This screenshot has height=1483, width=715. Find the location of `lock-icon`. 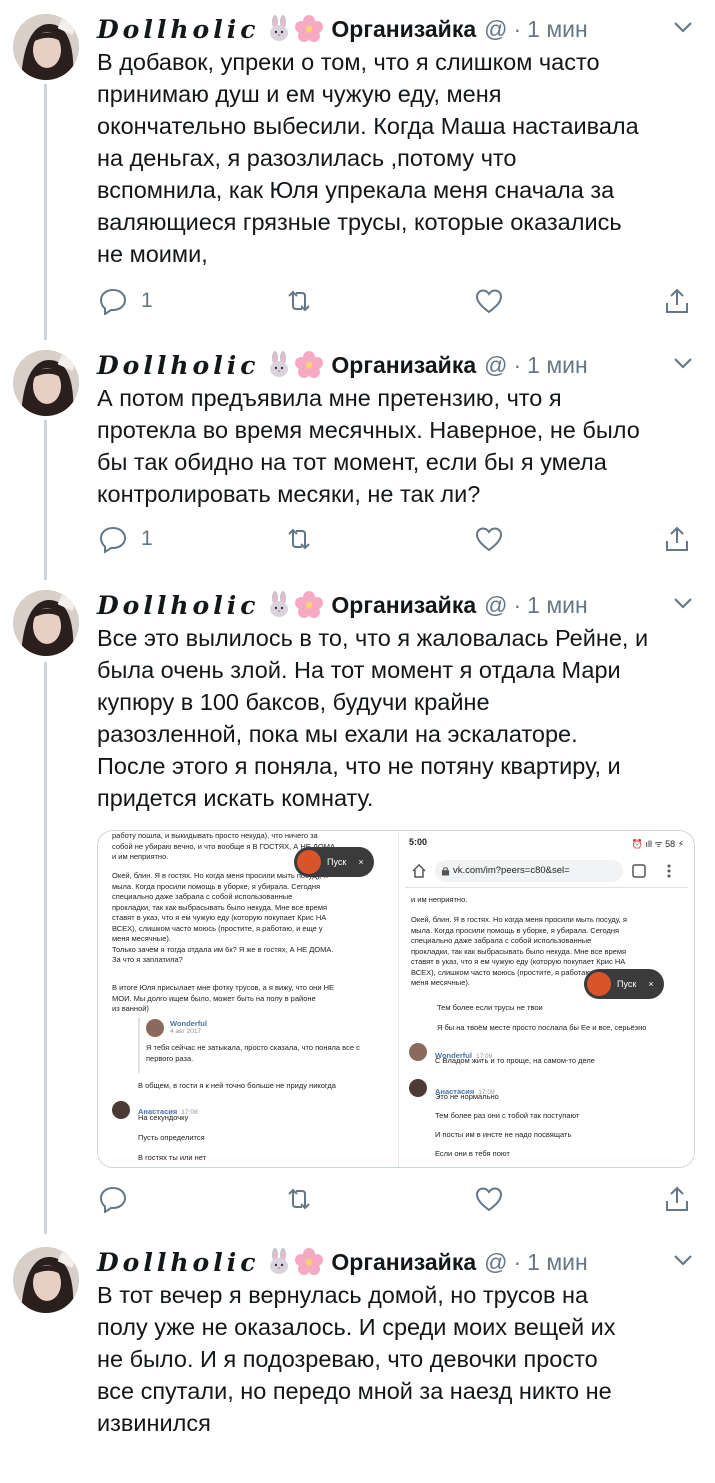

lock-icon is located at coordinates (445, 871).